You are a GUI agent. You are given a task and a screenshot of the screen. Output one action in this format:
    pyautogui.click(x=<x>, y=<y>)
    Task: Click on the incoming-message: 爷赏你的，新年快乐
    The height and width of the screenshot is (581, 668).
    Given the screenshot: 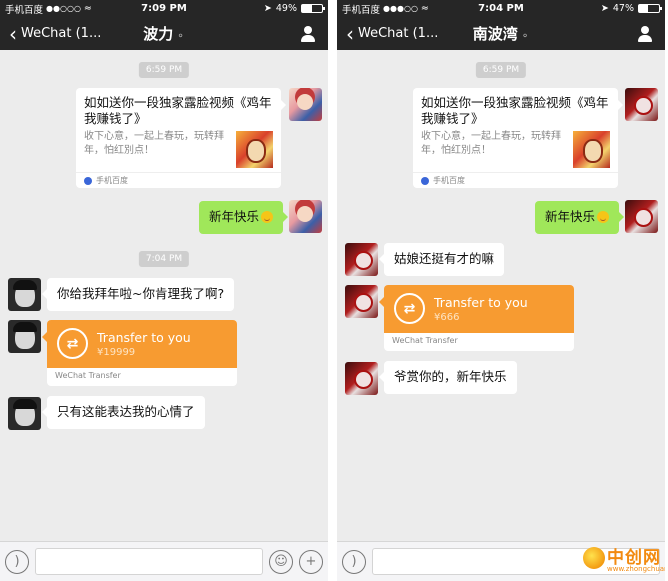 What is the action you would take?
    pyautogui.click(x=448, y=377)
    